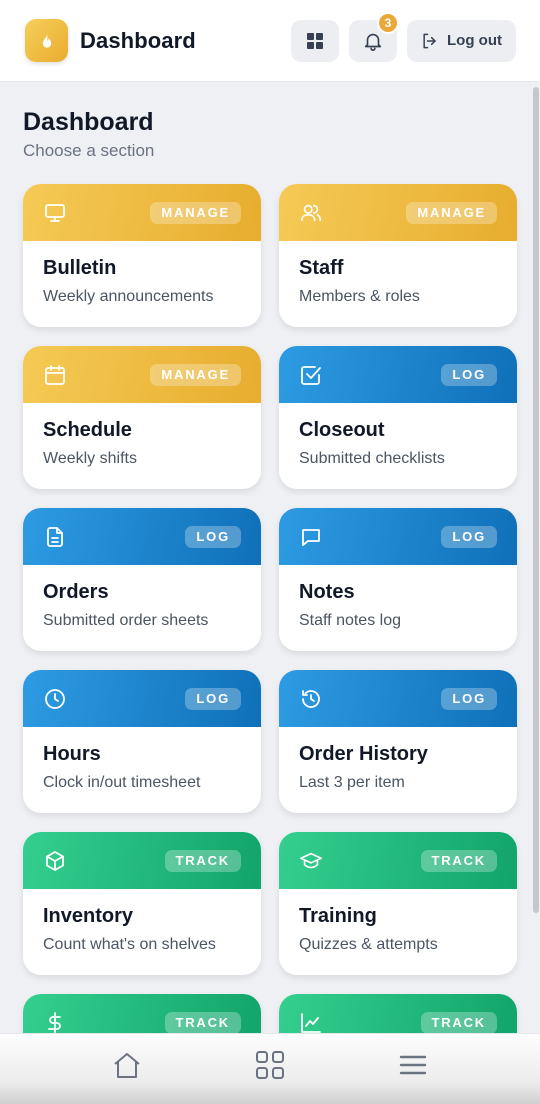 This screenshot has height=1104, width=540. I want to click on card-title: Training, so click(338, 916).